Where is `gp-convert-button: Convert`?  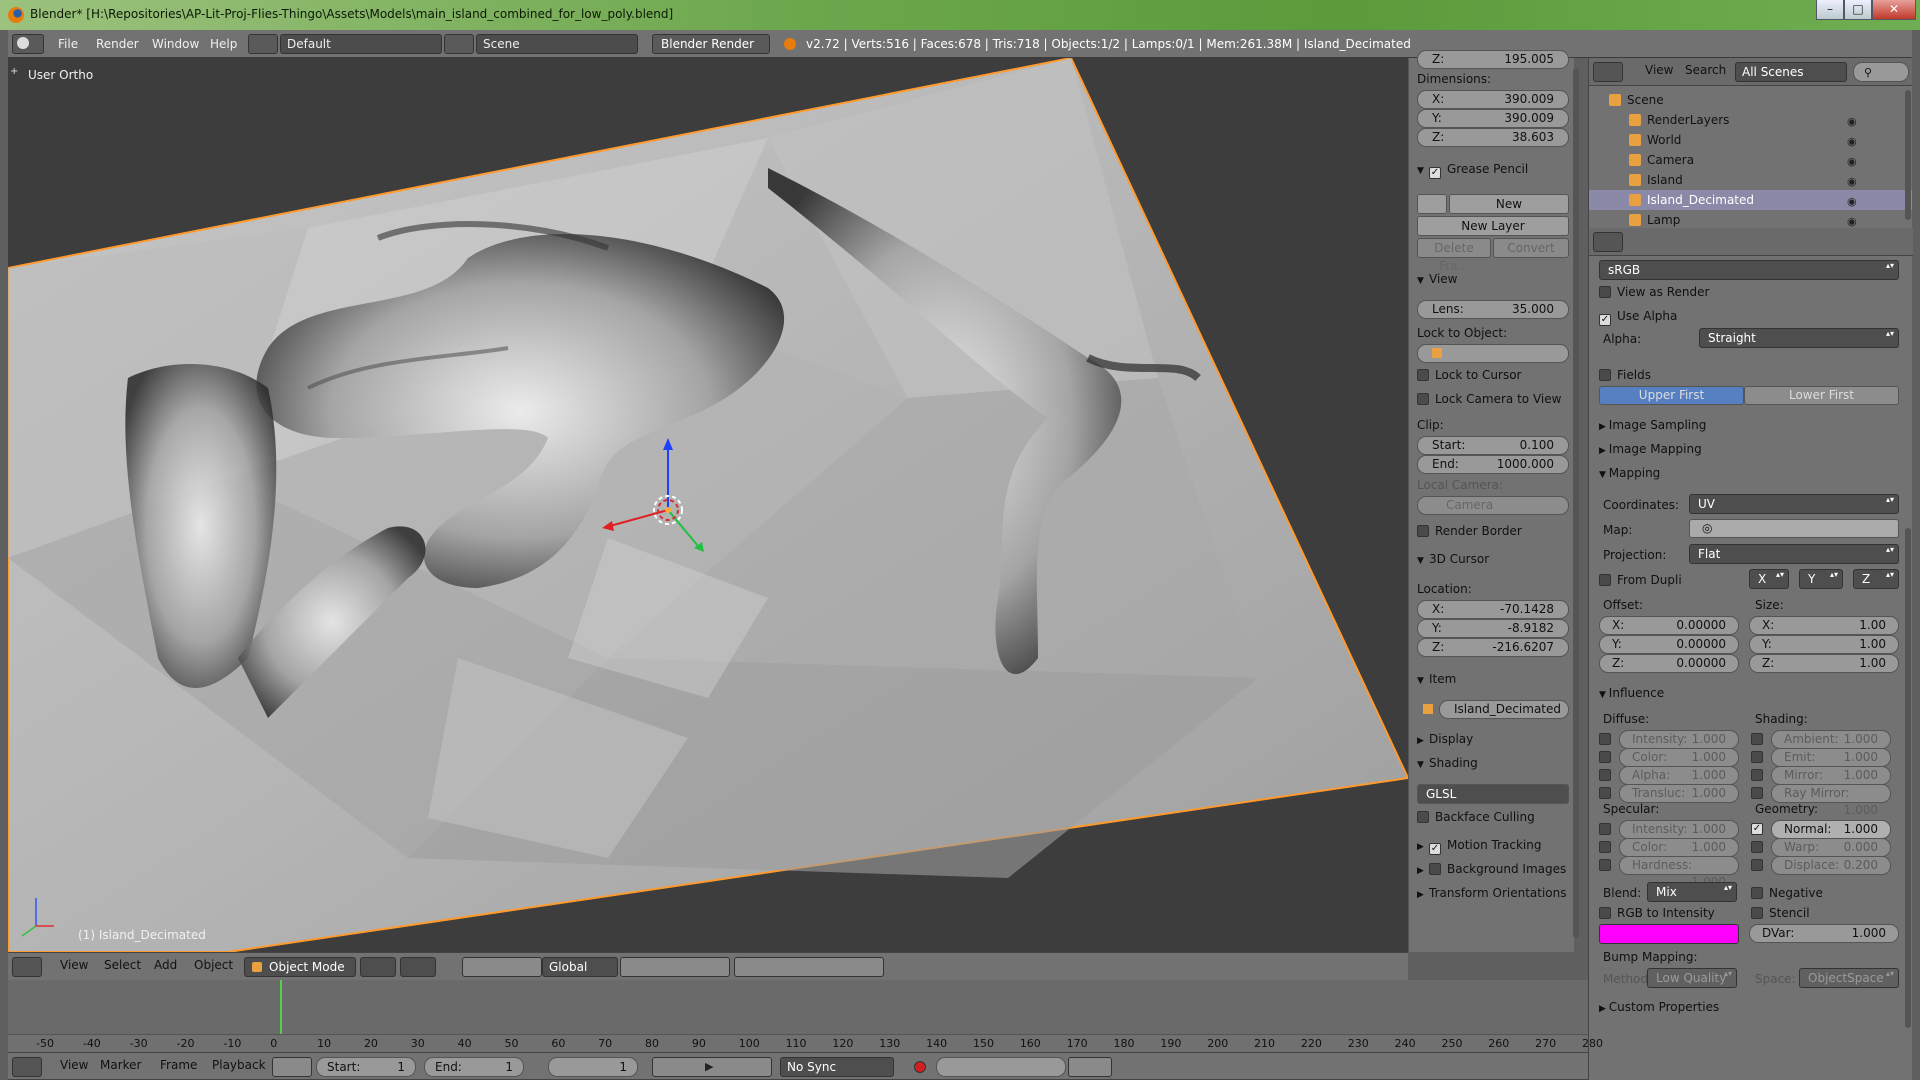
gp-convert-button: Convert is located at coordinates (1531, 248).